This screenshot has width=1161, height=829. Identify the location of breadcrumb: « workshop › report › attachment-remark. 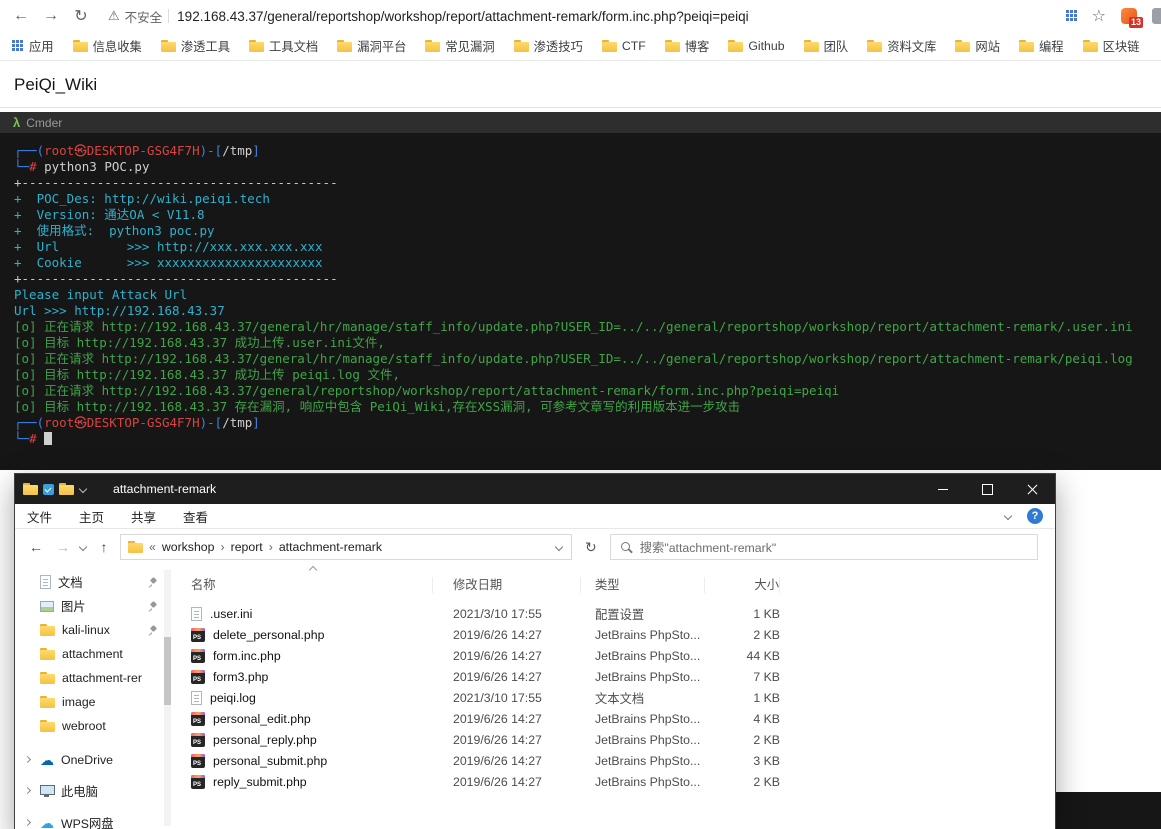
(349, 547).